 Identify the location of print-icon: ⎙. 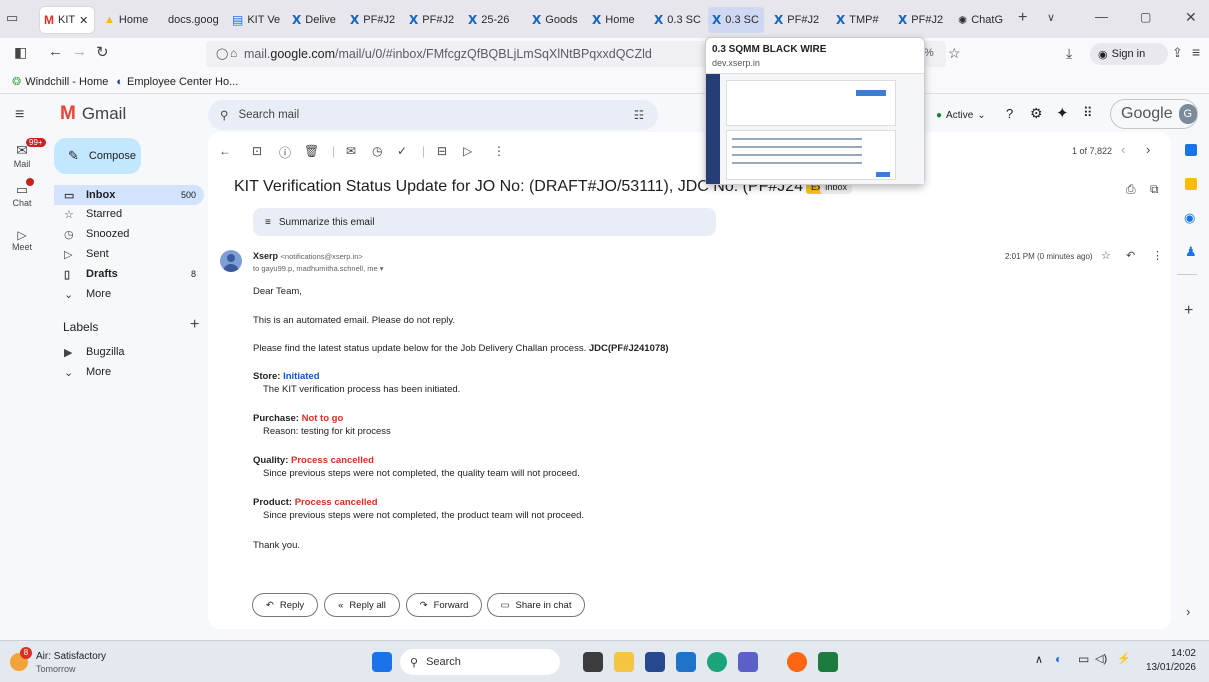
(1131, 189).